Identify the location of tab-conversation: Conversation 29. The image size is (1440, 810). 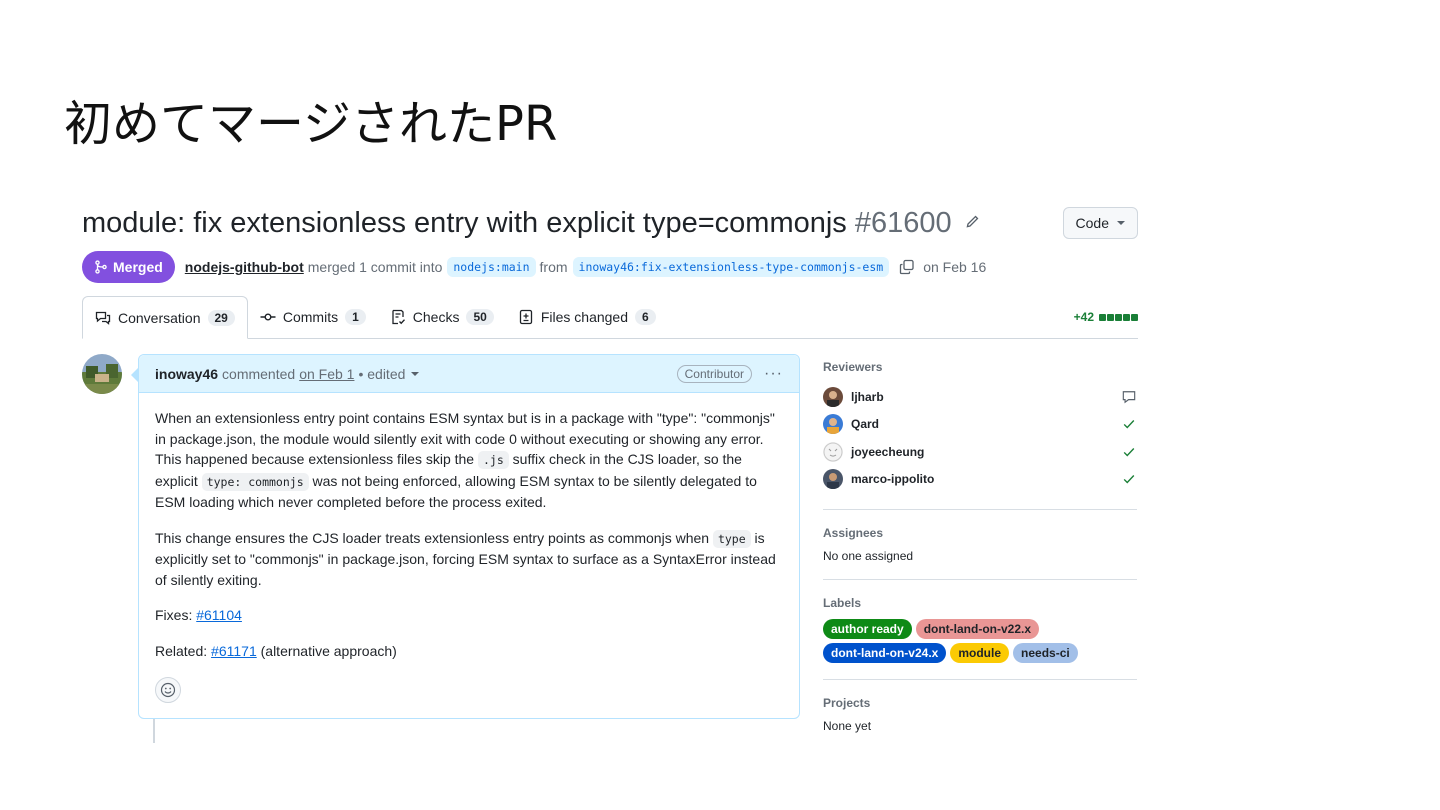
(165, 317).